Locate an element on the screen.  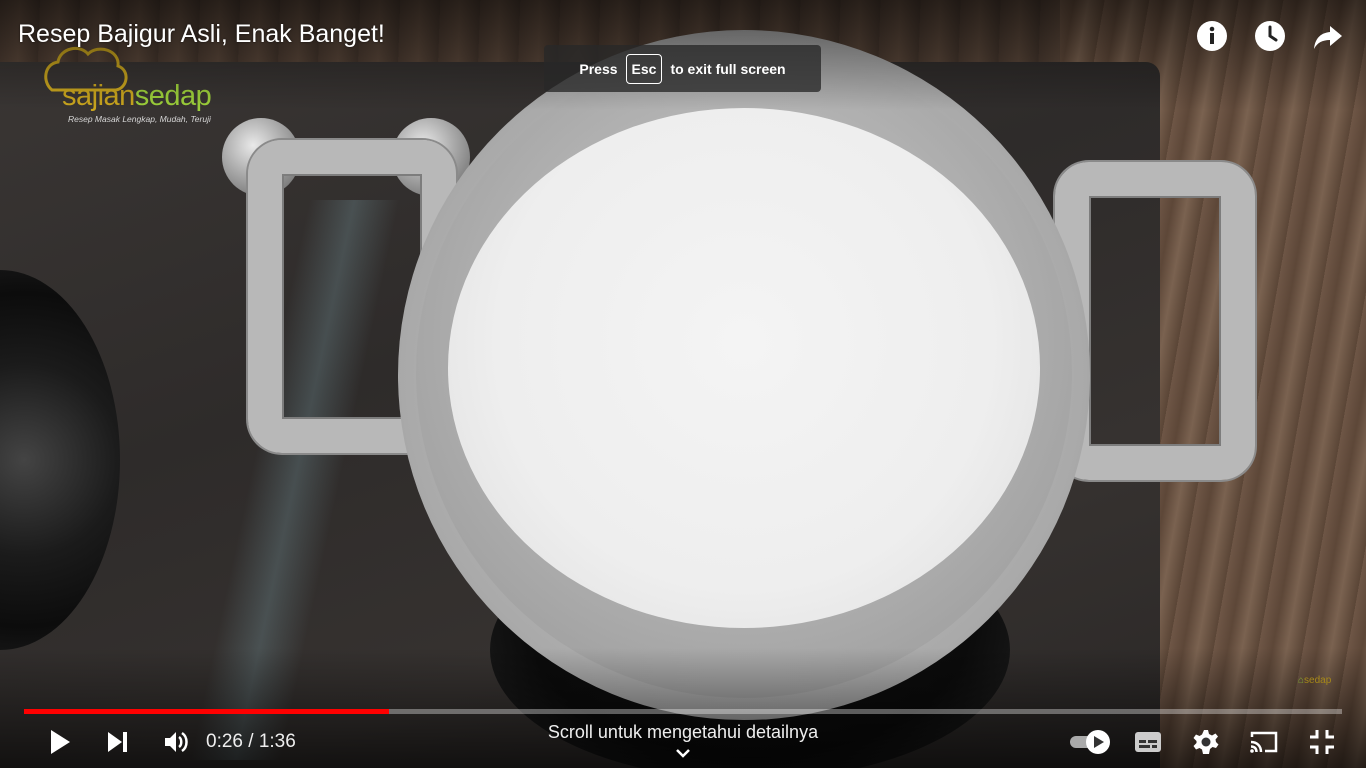
info-icon is located at coordinates (1212, 36).